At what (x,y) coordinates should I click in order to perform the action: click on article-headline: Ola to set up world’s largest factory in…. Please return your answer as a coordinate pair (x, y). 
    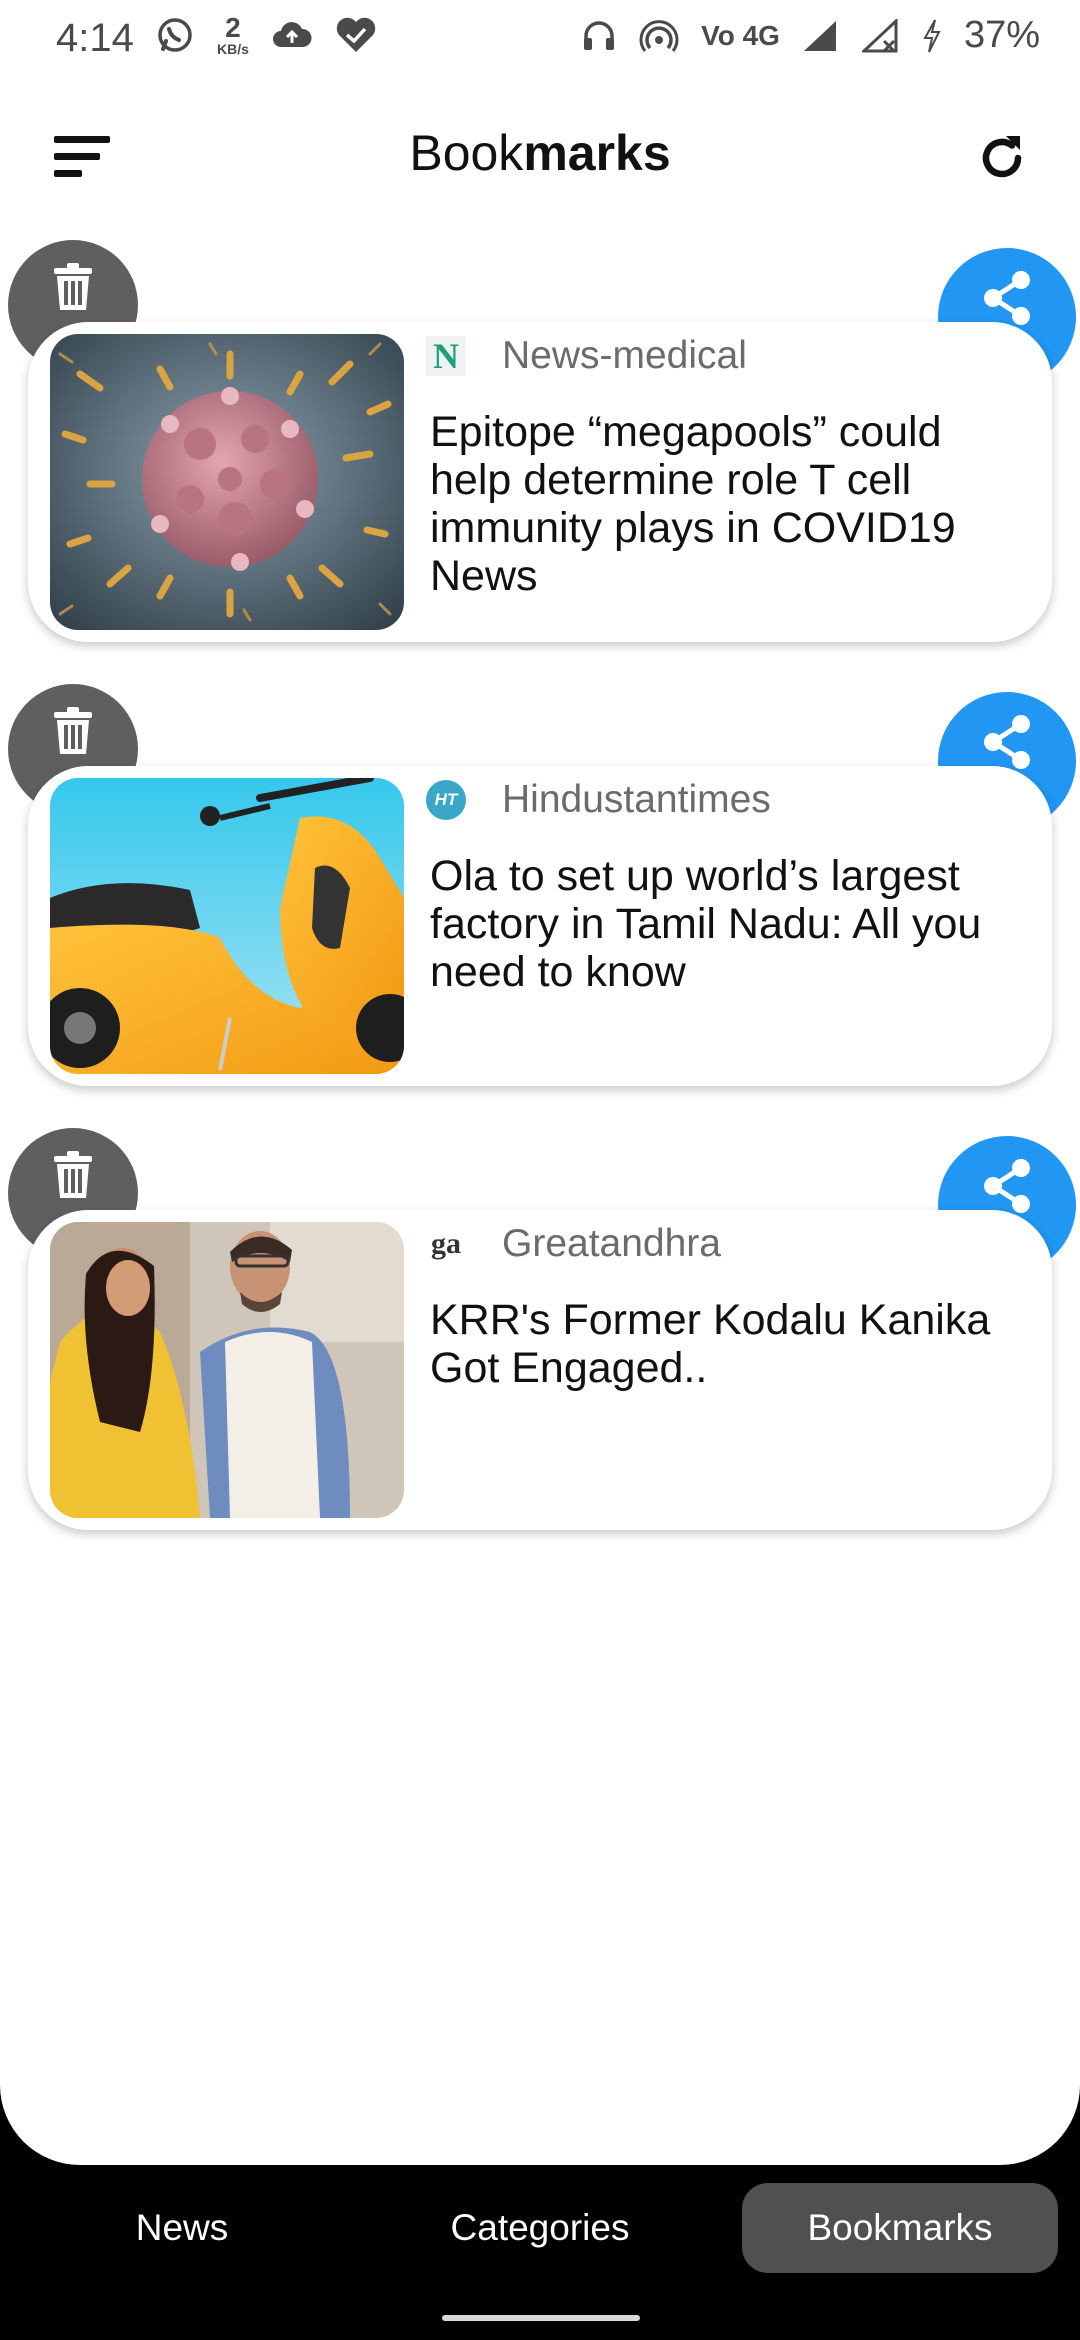
    Looking at the image, I should click on (706, 924).